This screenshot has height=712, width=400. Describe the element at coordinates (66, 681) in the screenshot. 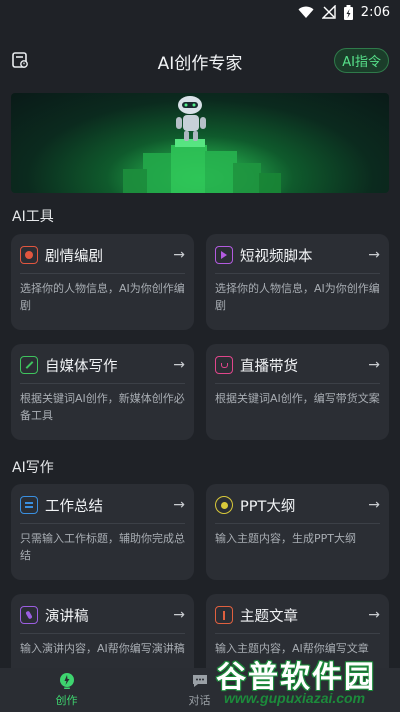

I see `create-icon` at that location.